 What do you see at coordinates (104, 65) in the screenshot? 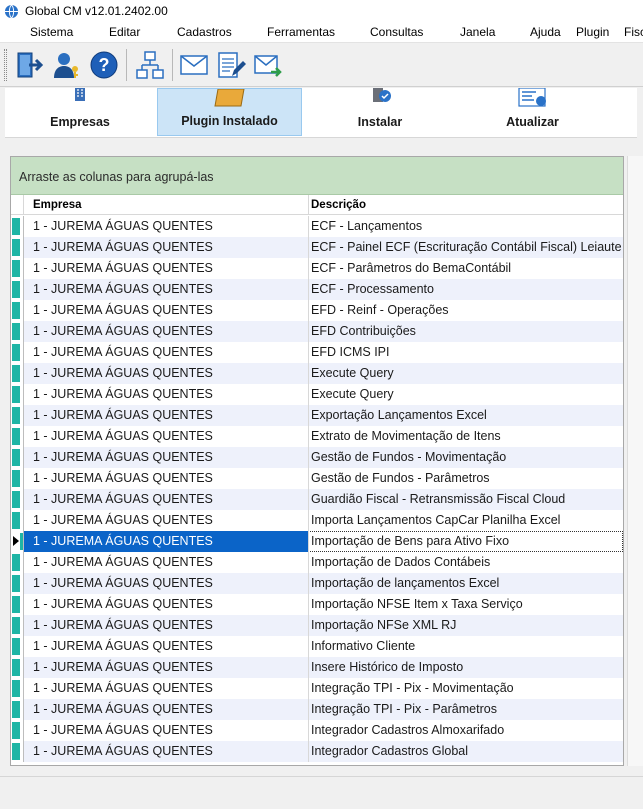
I see `help-button: ?` at bounding box center [104, 65].